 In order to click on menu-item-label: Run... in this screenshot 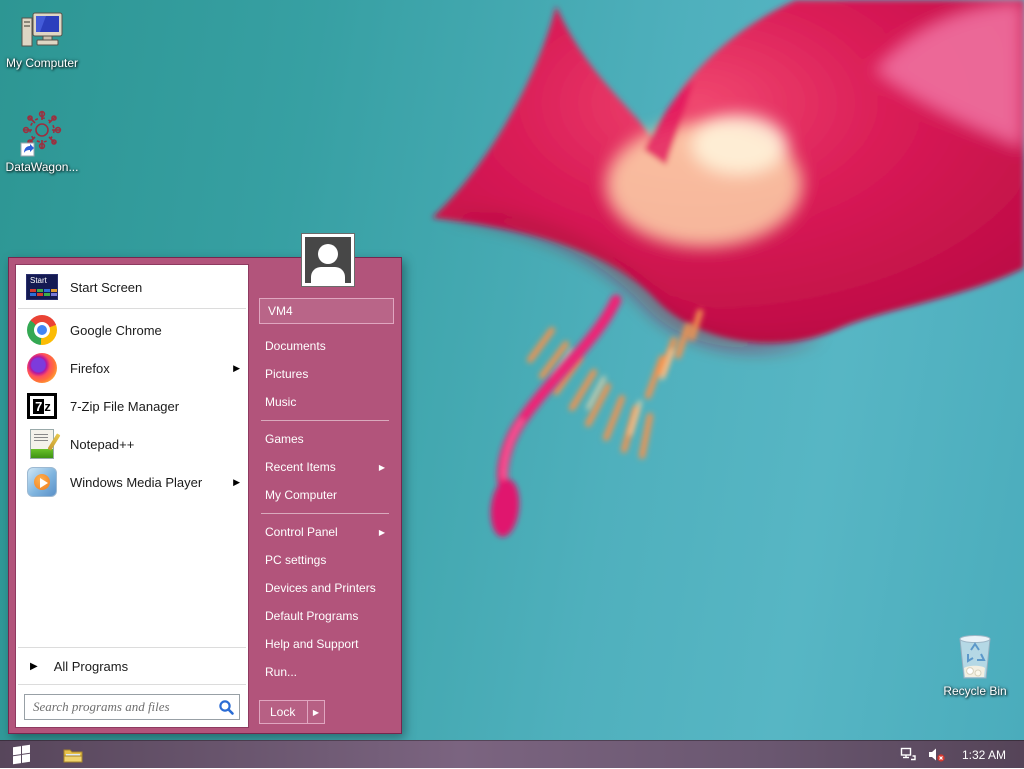, I will do `click(281, 672)`.